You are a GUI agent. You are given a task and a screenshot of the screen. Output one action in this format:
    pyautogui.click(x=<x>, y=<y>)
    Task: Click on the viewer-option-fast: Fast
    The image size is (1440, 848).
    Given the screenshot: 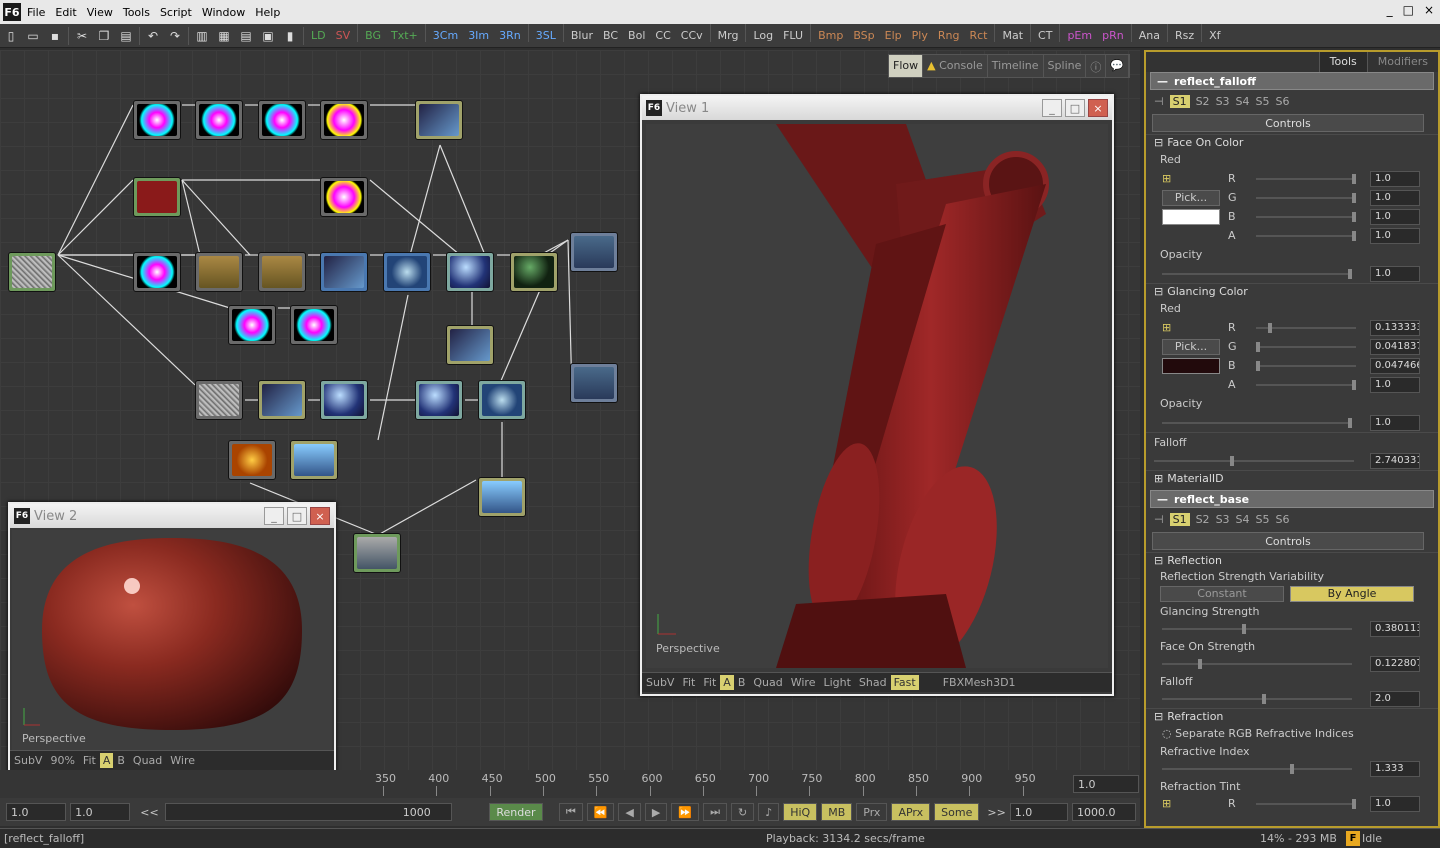 What is the action you would take?
    pyautogui.click(x=904, y=682)
    